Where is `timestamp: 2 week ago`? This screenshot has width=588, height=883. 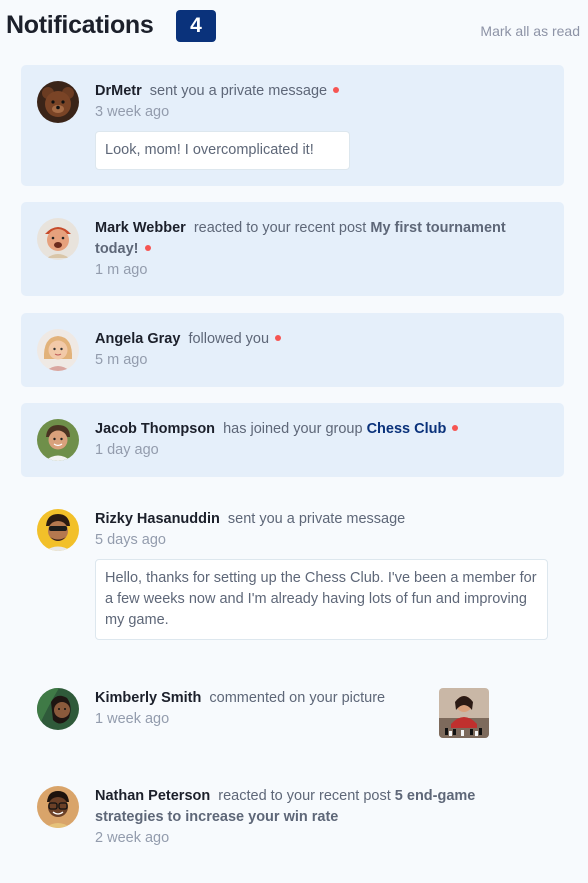 timestamp: 2 week ago is located at coordinates (132, 838).